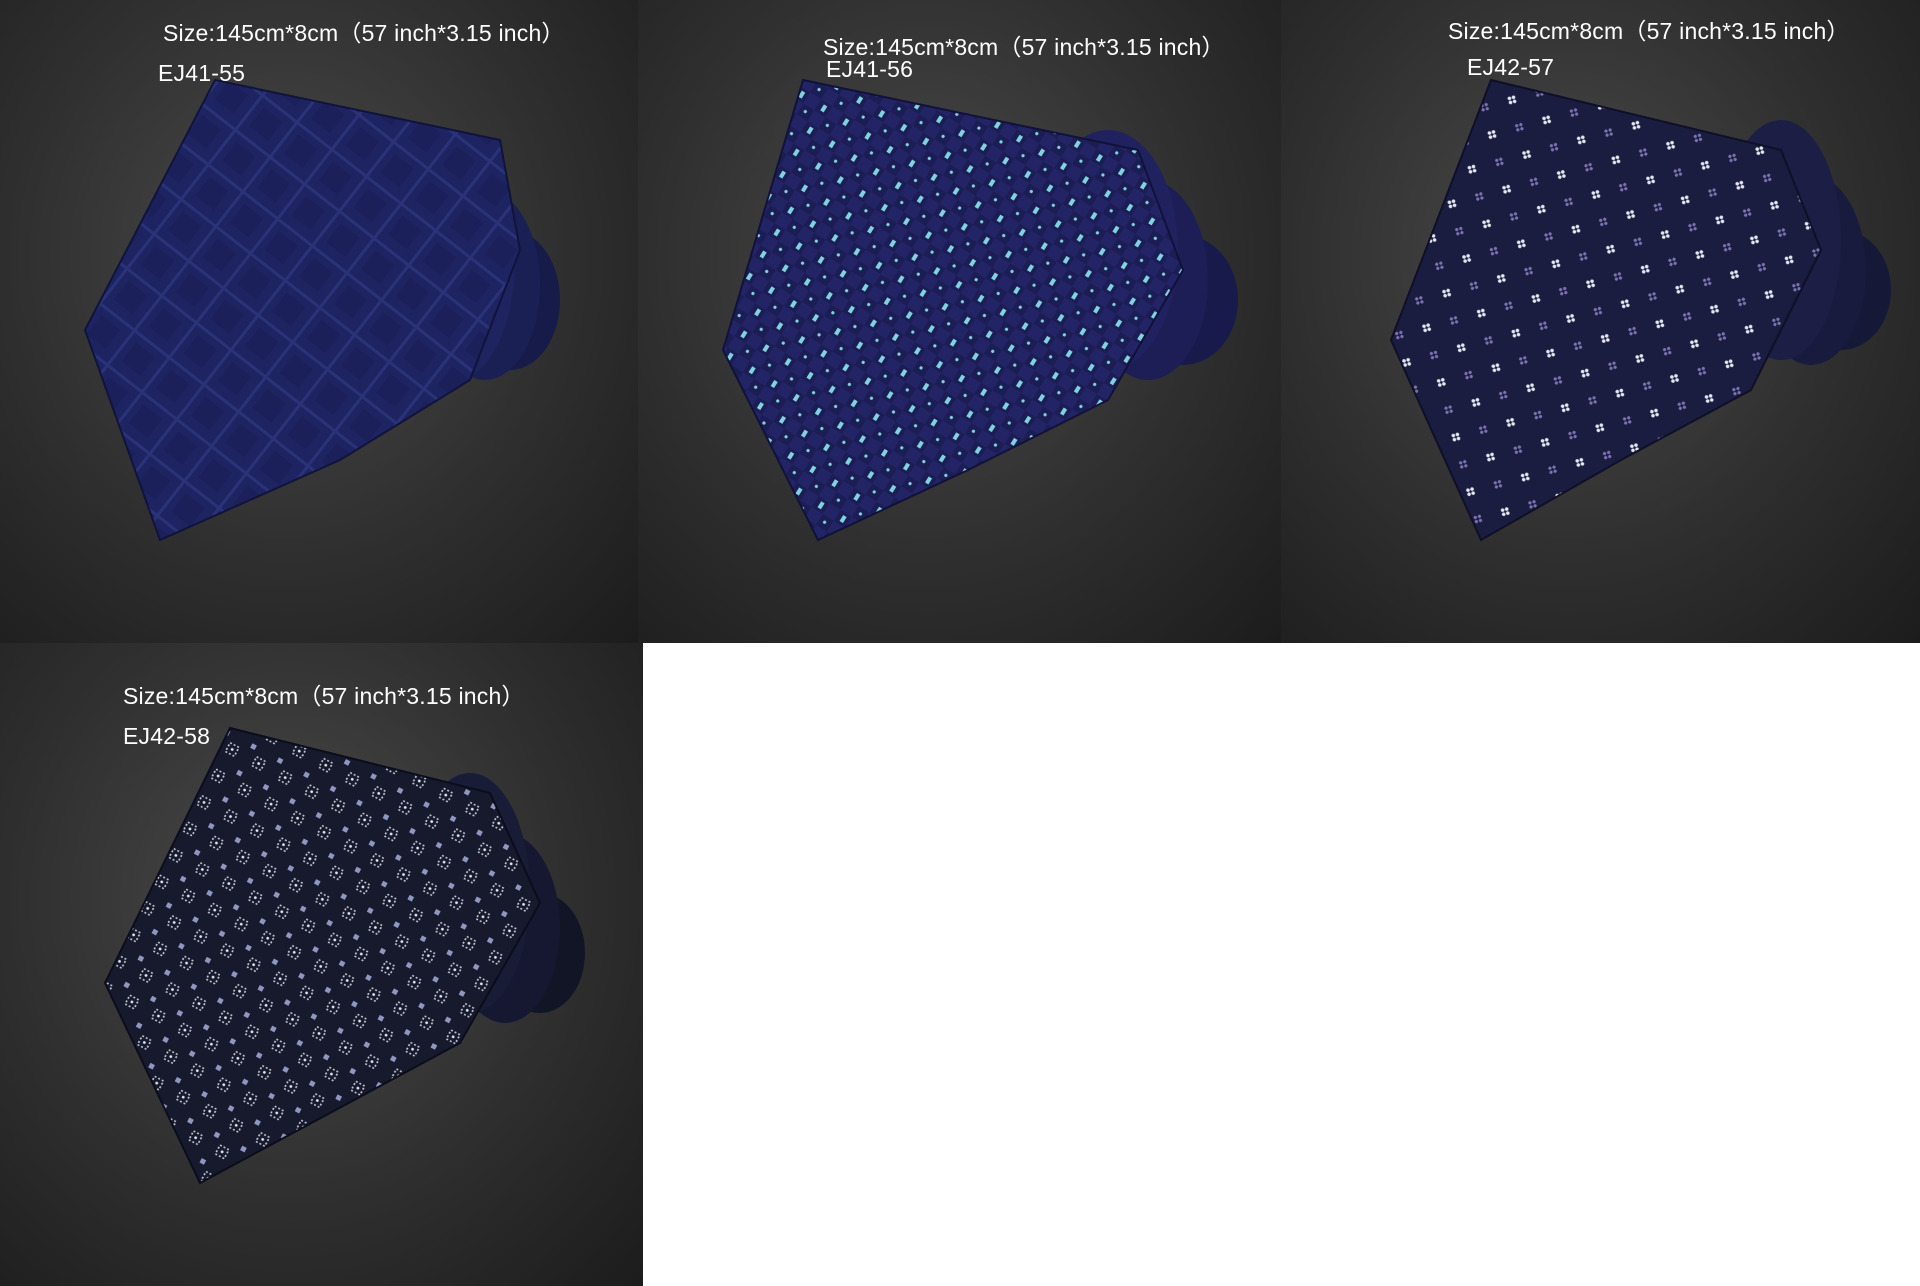 Image resolution: width=1920 pixels, height=1286 pixels. Describe the element at coordinates (1511, 67) in the screenshot. I see `product-code: EJ42-57` at that location.